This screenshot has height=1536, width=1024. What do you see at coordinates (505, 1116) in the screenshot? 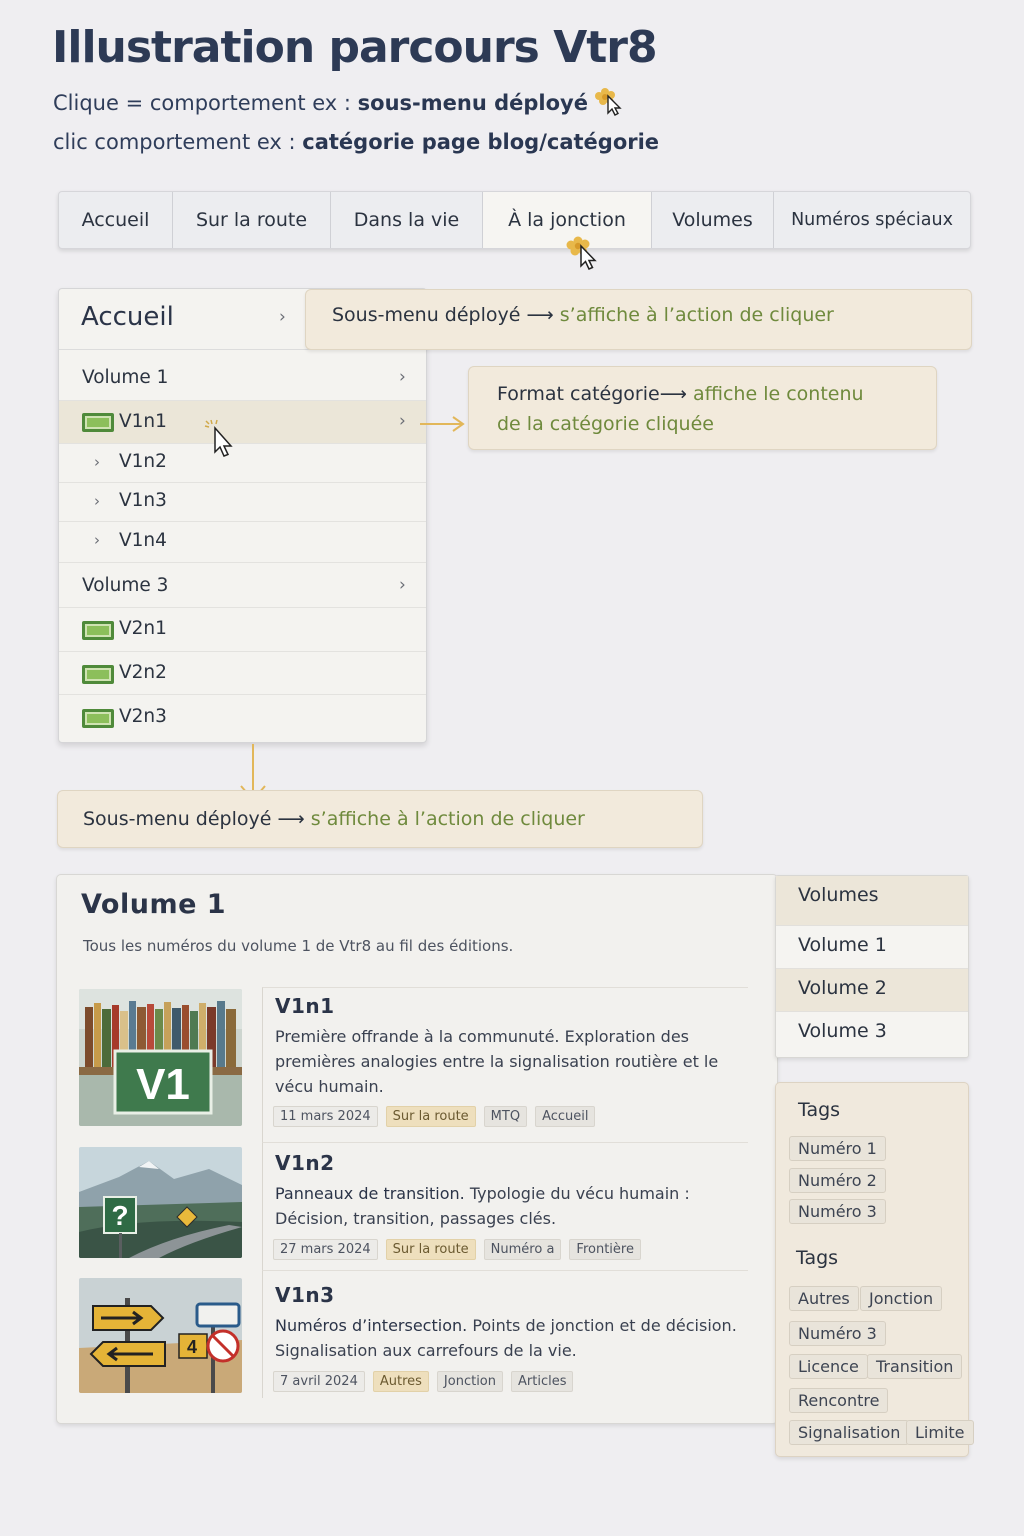
I see `tag-chip: MTQ` at bounding box center [505, 1116].